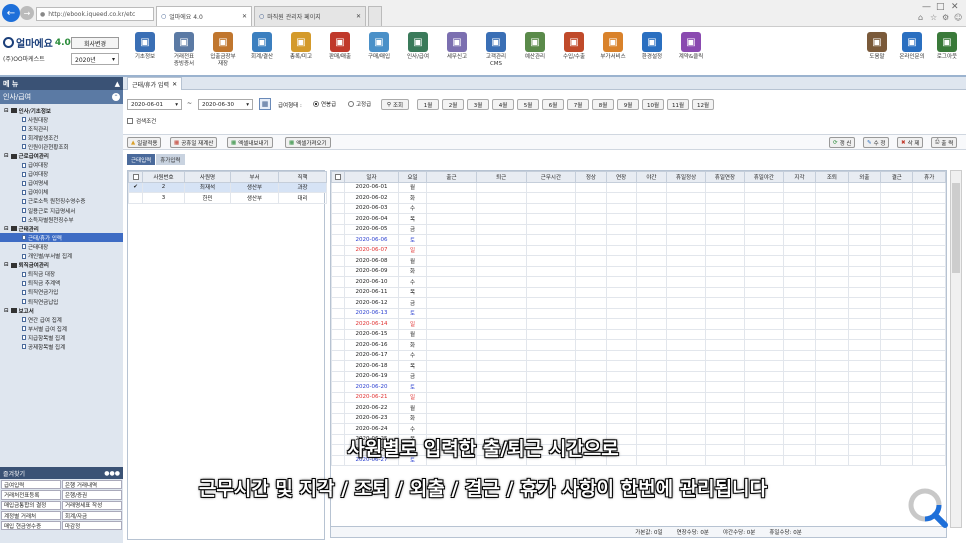 This screenshot has width=966, height=543. Describe the element at coordinates (61, 110) in the screenshot. I see `menu-folder: ⊟ 인사/기초정보` at that location.